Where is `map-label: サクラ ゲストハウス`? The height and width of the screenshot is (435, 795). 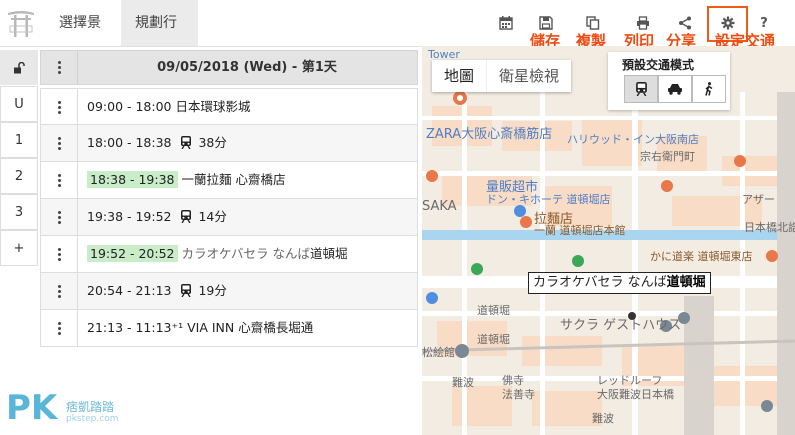 map-label: サクラ ゲストハウス is located at coordinates (621, 325).